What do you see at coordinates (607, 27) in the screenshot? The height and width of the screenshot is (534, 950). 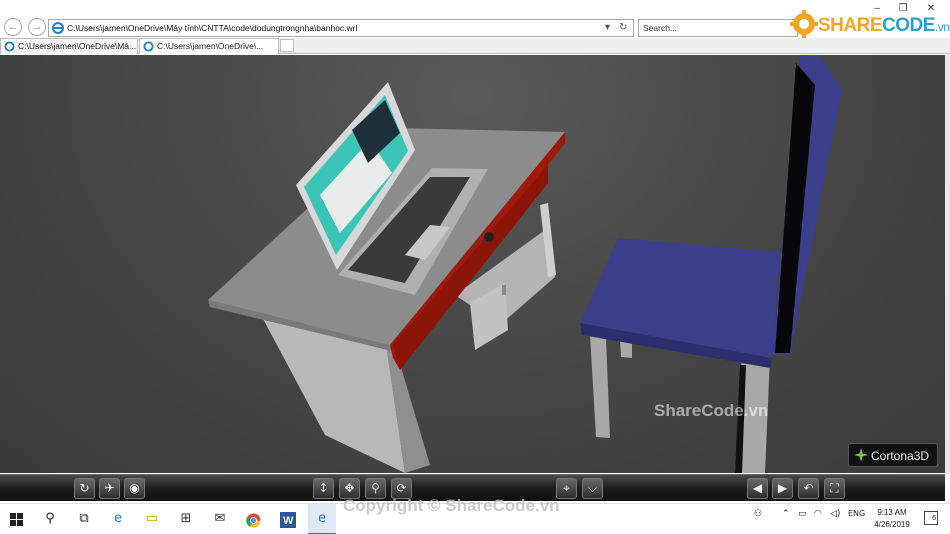 I see `dropdown-icon: ▾` at bounding box center [607, 27].